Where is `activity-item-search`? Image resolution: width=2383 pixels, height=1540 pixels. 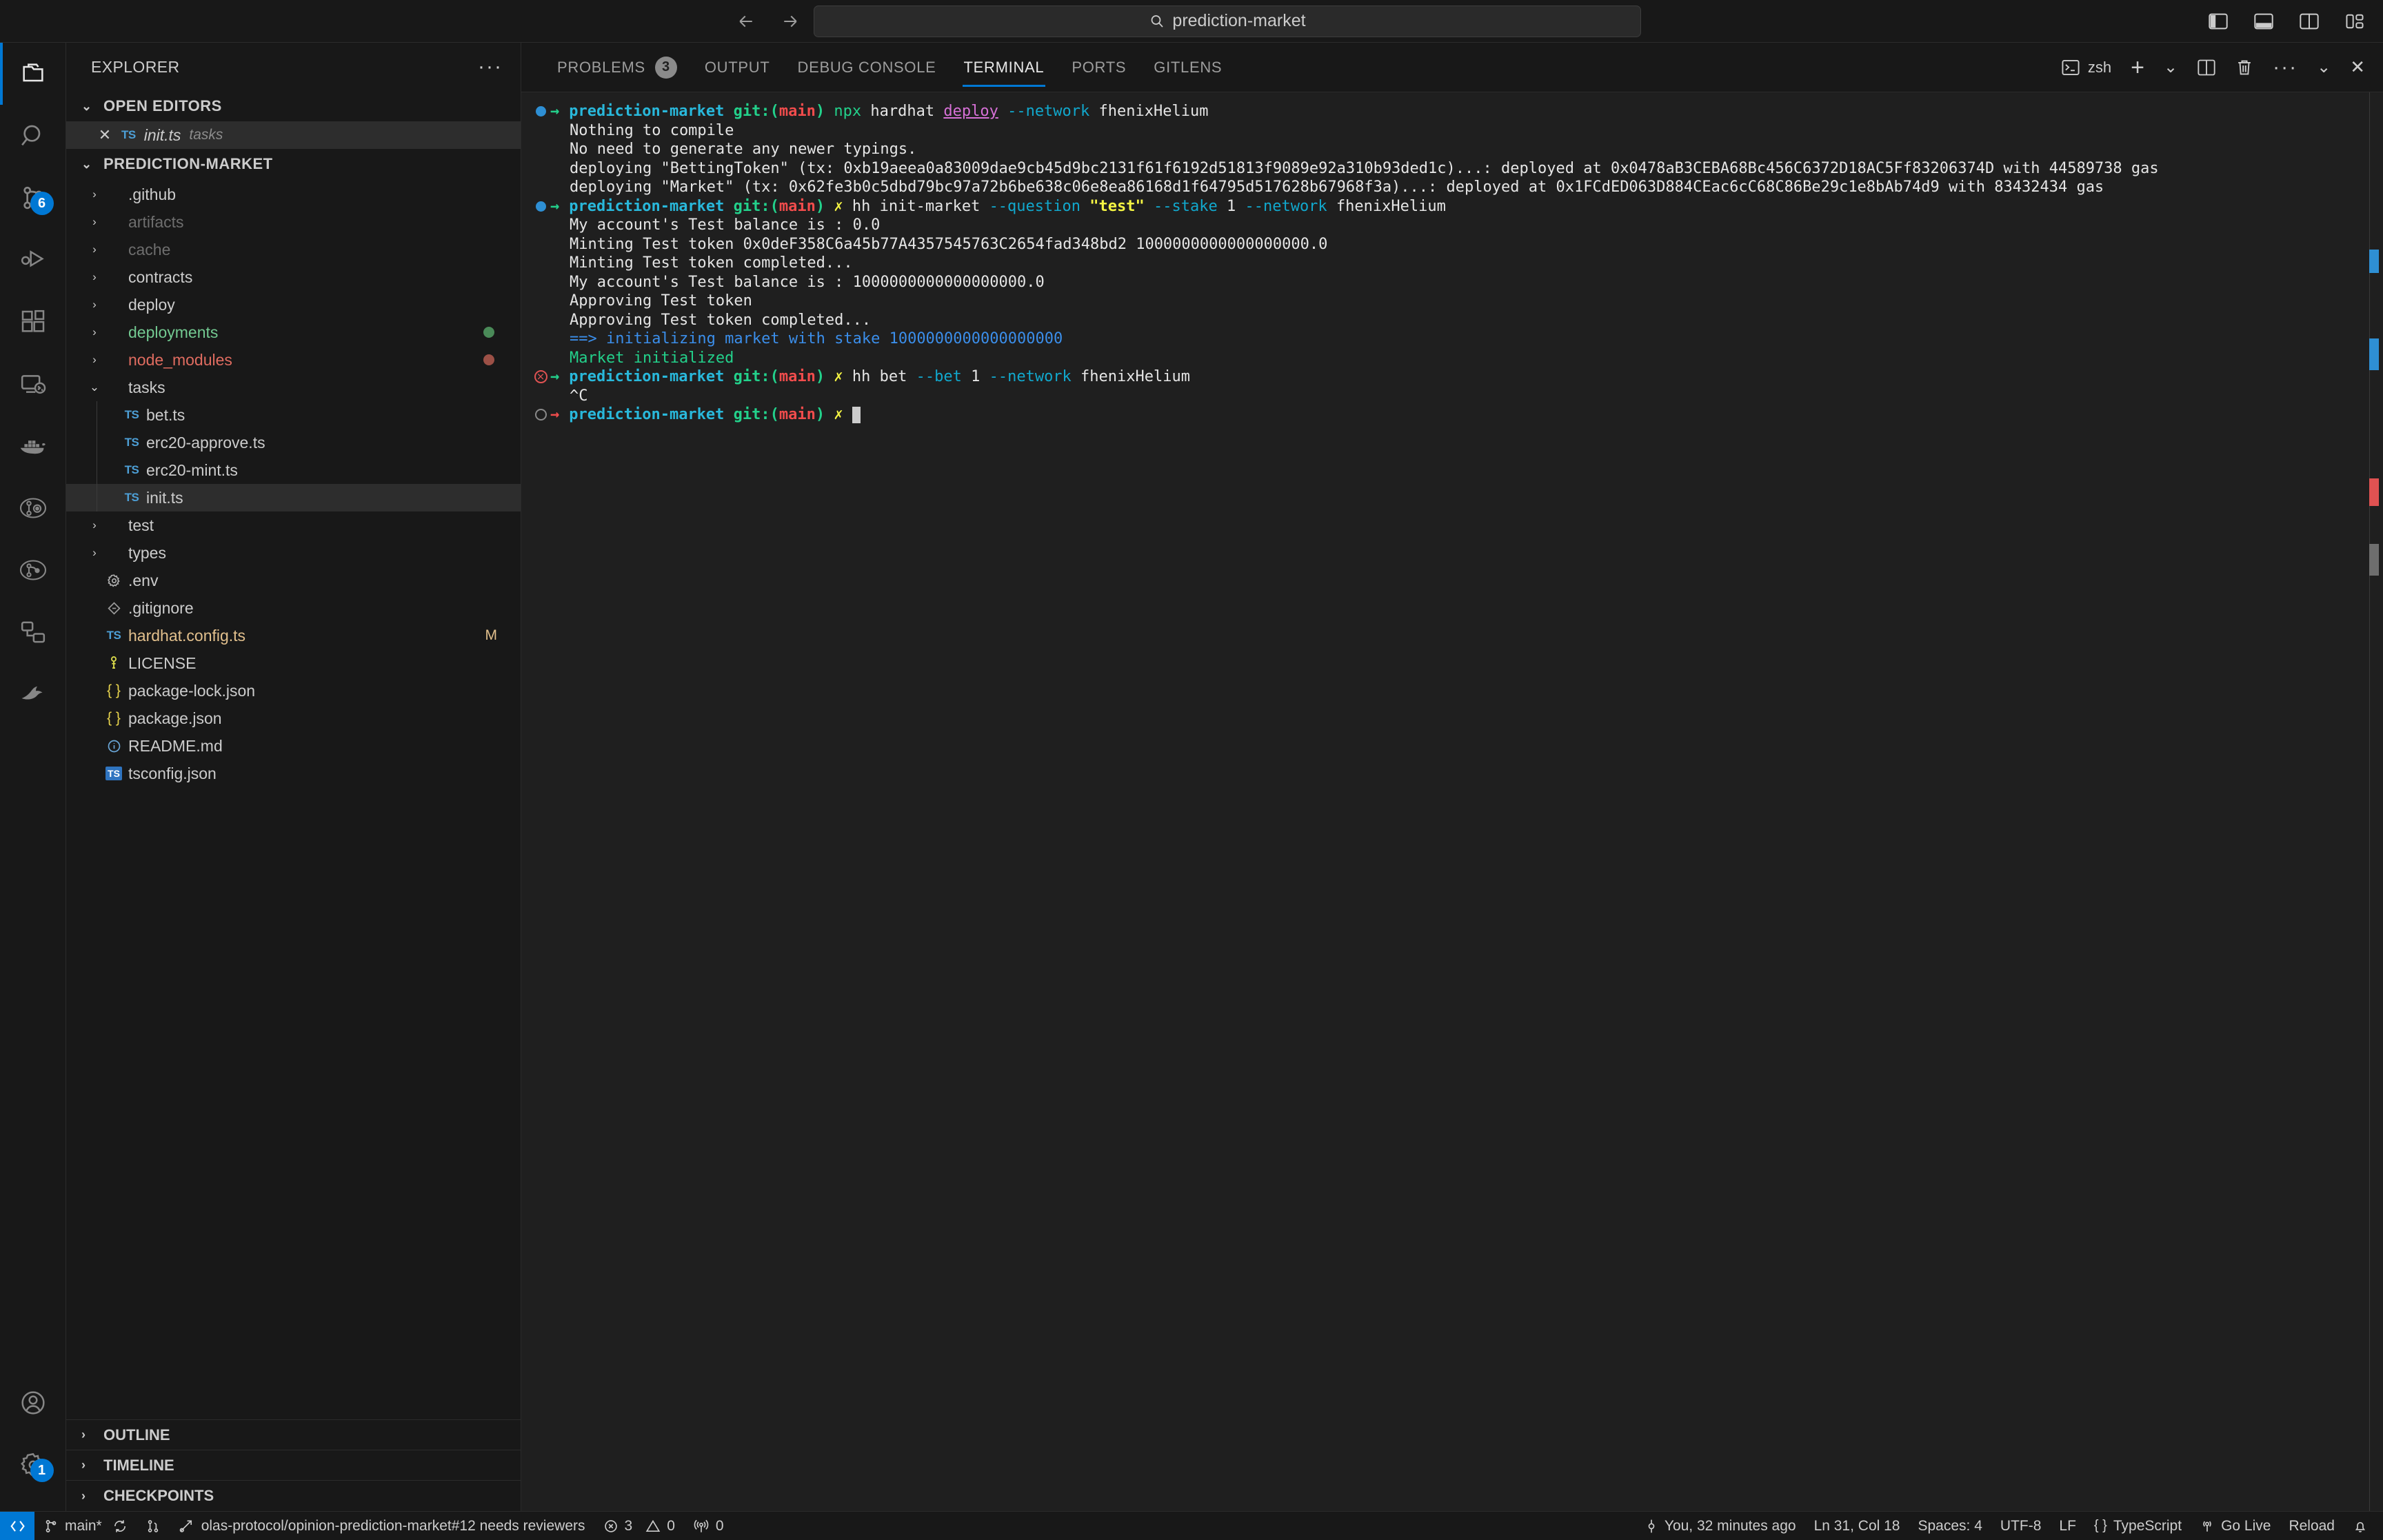
activity-item-search is located at coordinates (33, 136).